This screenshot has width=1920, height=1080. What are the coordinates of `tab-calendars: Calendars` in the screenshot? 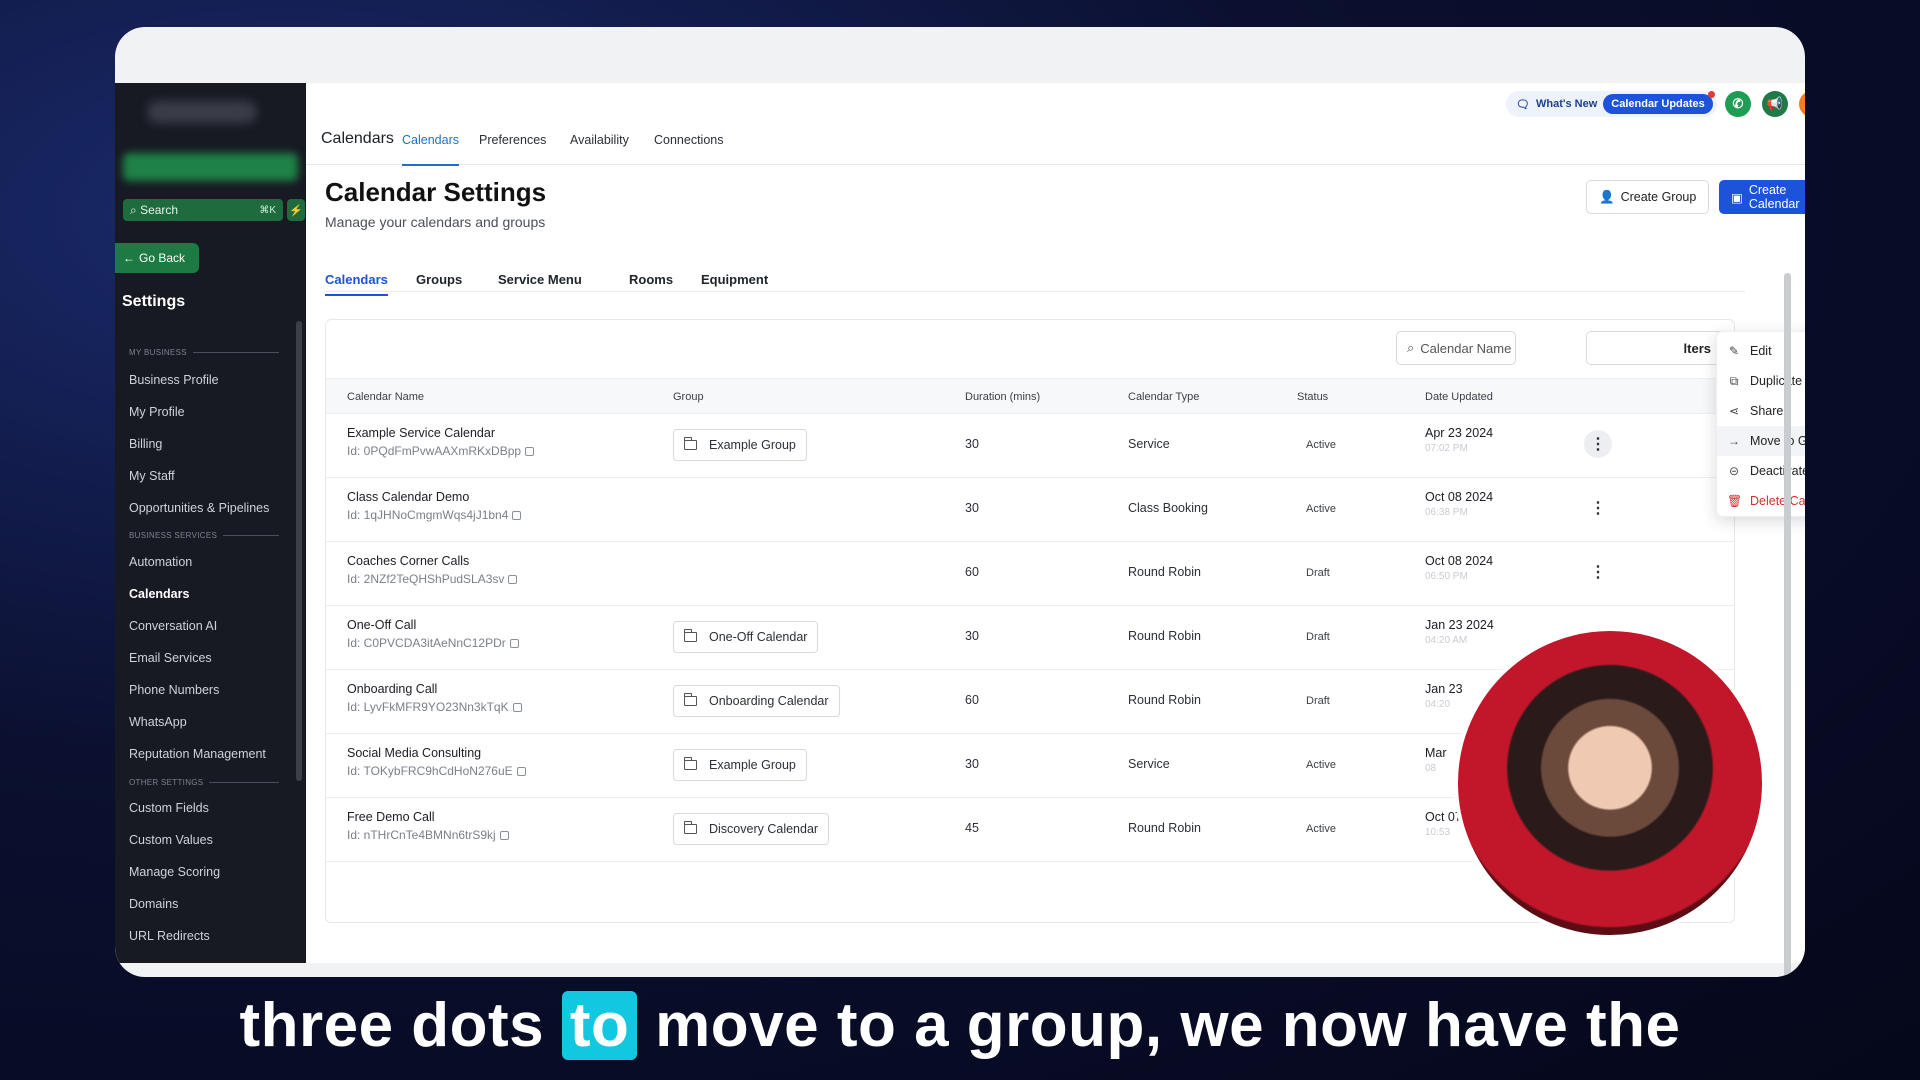 It's located at (430, 149).